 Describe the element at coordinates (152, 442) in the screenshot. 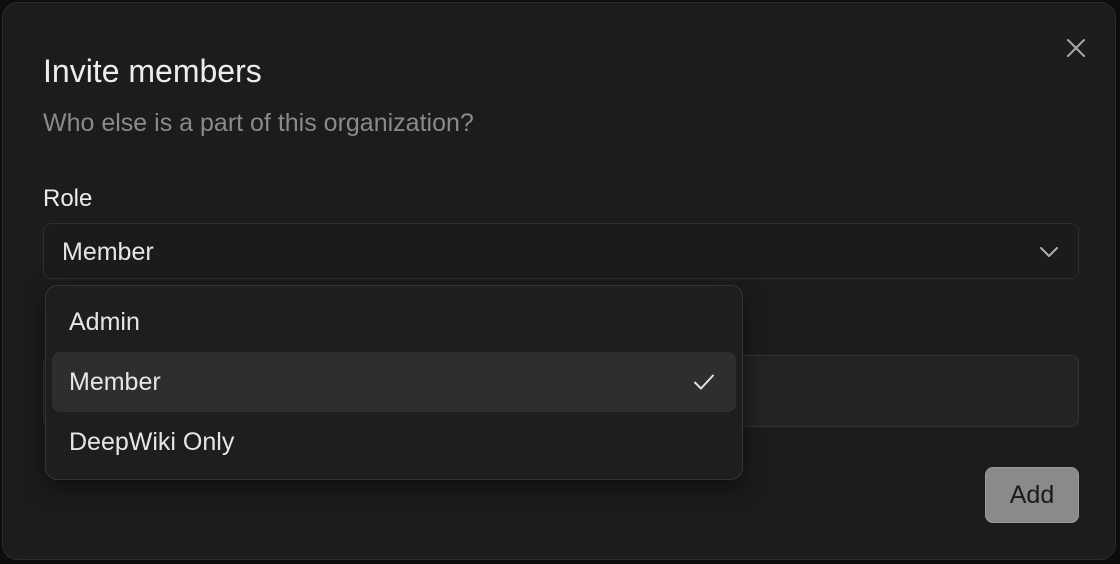

I see `role-option-label: DeepWiki Only` at that location.